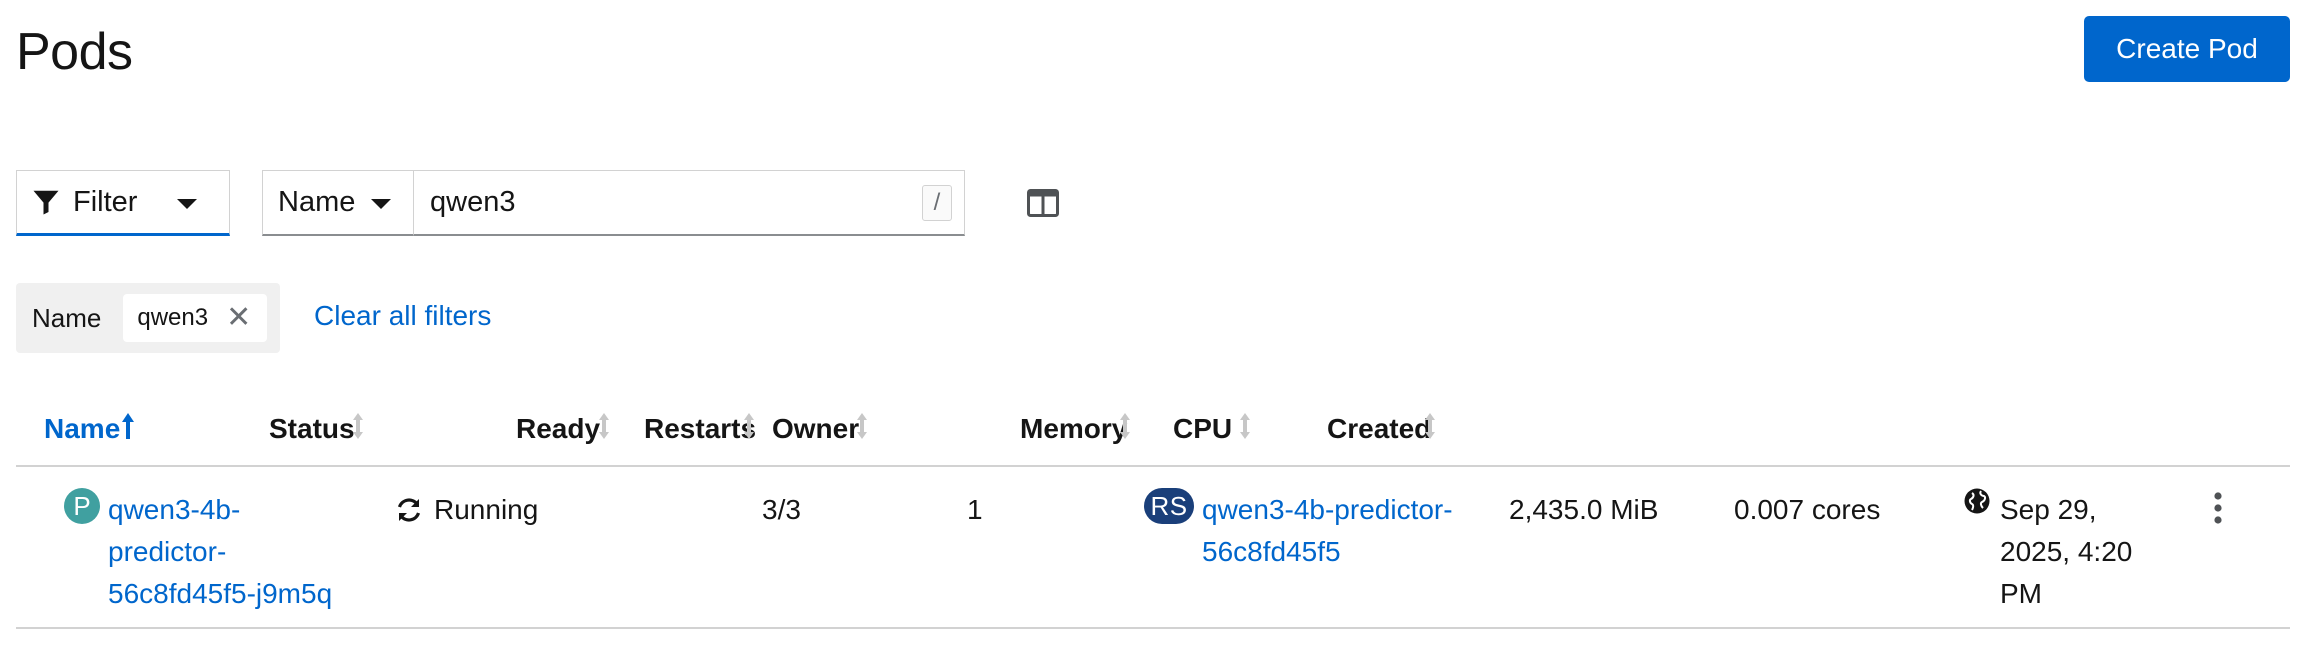 The width and height of the screenshot is (2312, 670). Describe the element at coordinates (402, 316) in the screenshot. I see `clear-all-filters-link: Clear all filters` at that location.